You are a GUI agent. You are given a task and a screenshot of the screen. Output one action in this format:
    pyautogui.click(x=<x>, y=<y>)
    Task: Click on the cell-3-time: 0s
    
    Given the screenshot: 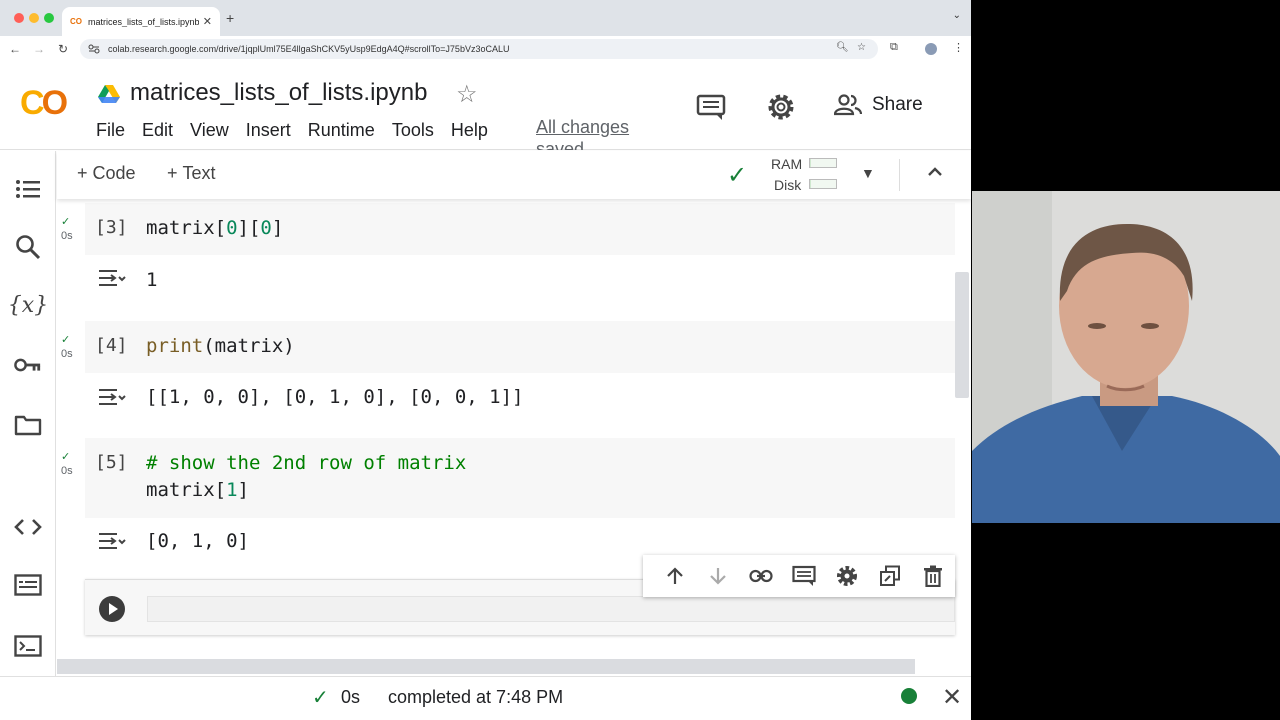 What is the action you would take?
    pyautogui.click(x=67, y=236)
    